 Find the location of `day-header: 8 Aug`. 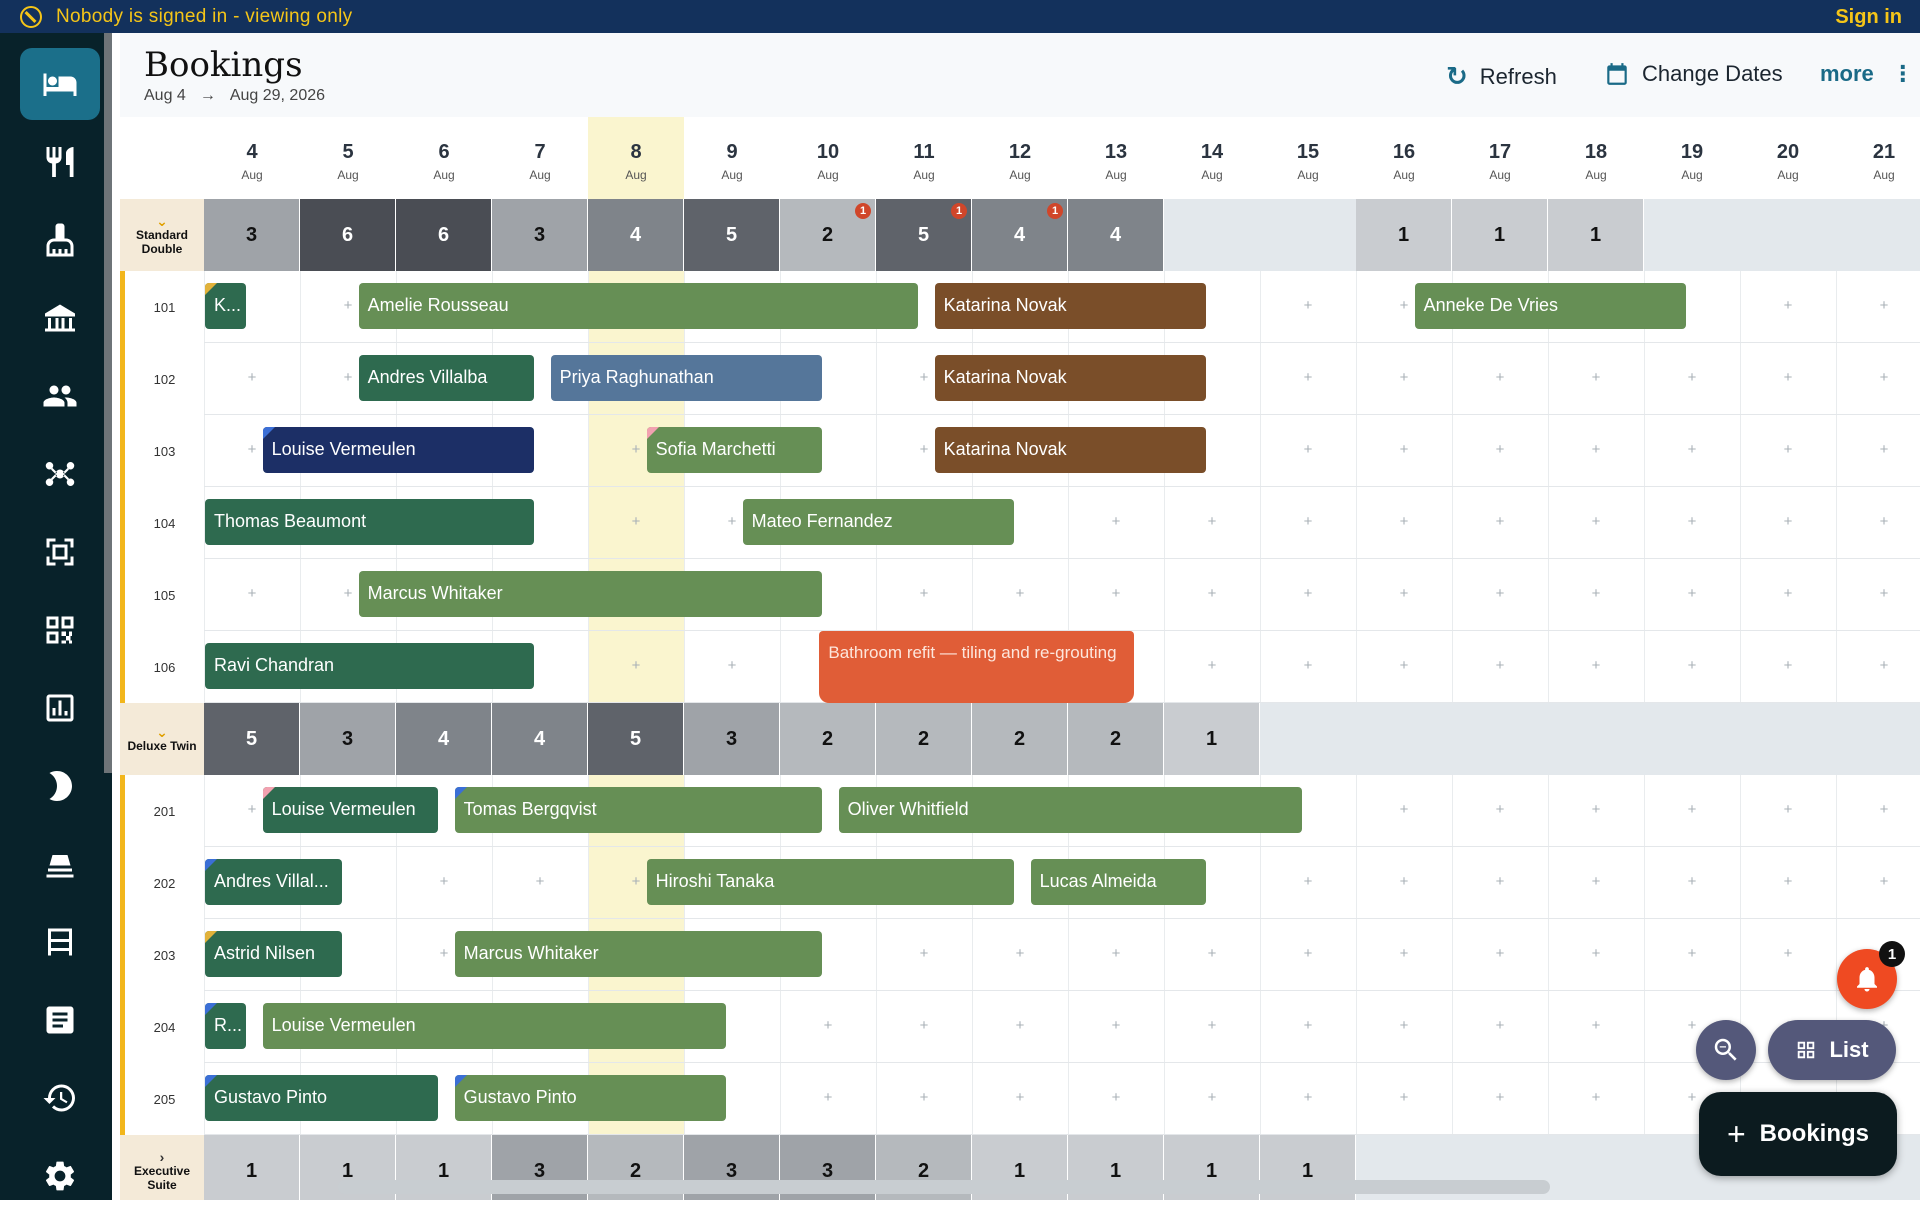

day-header: 8 Aug is located at coordinates (636, 158).